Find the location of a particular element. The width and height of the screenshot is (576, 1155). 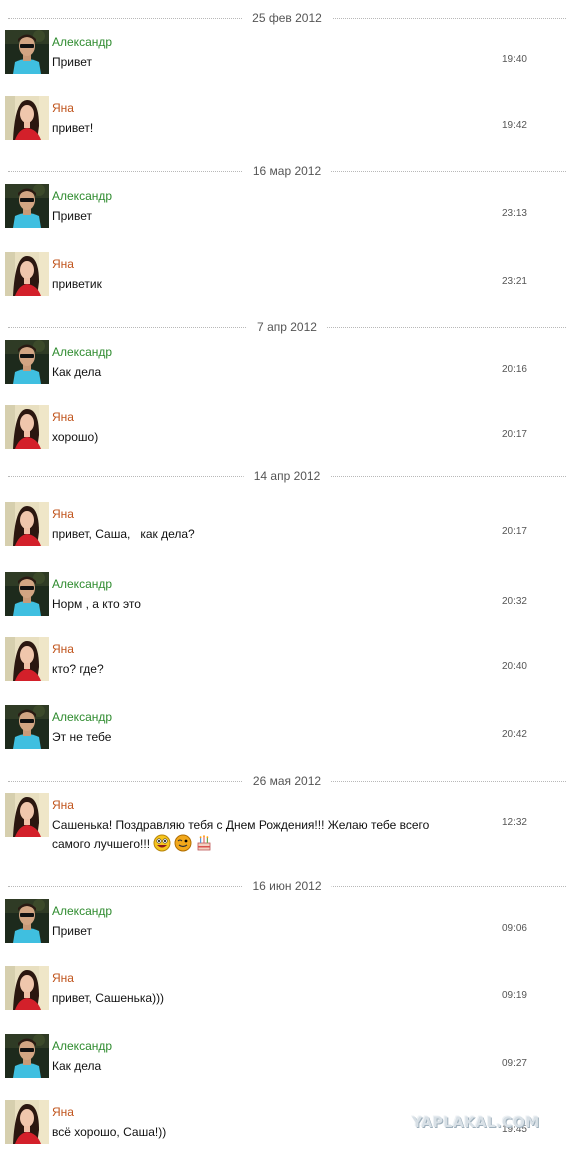

message-text: всё хорошо, Саша!)) is located at coordinates (109, 1132).